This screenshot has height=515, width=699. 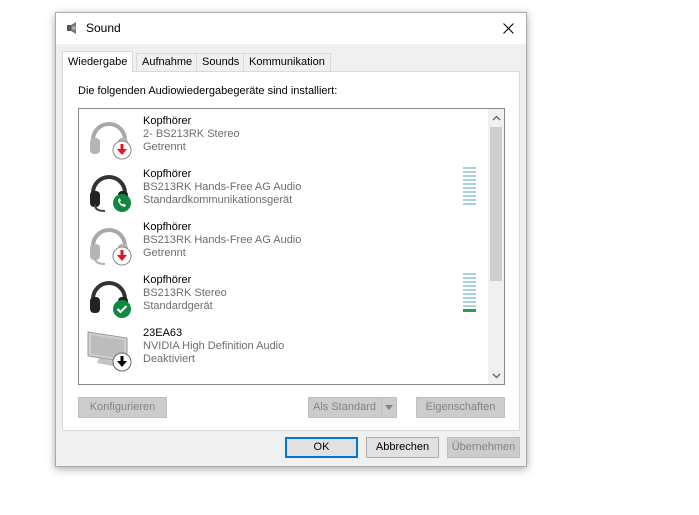 What do you see at coordinates (111, 141) in the screenshot?
I see `headphones-disconnected-icon` at bounding box center [111, 141].